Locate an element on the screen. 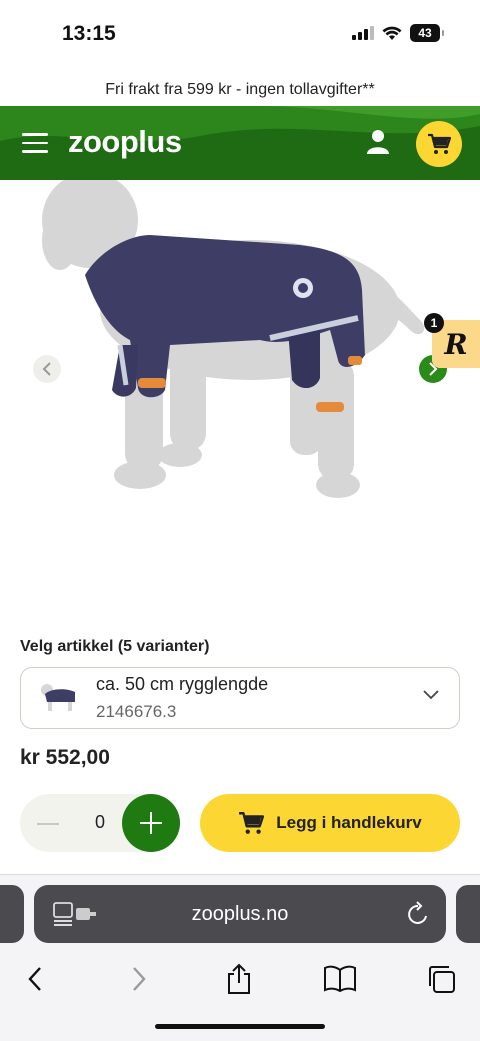 Image resolution: width=480 pixels, height=1041 pixels. signal-icon is located at coordinates (363, 33).